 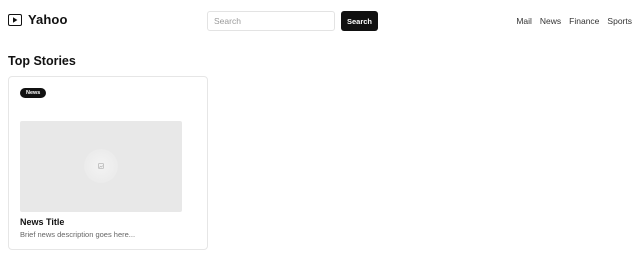 I want to click on nav-link-sports: Sports, so click(x=619, y=21).